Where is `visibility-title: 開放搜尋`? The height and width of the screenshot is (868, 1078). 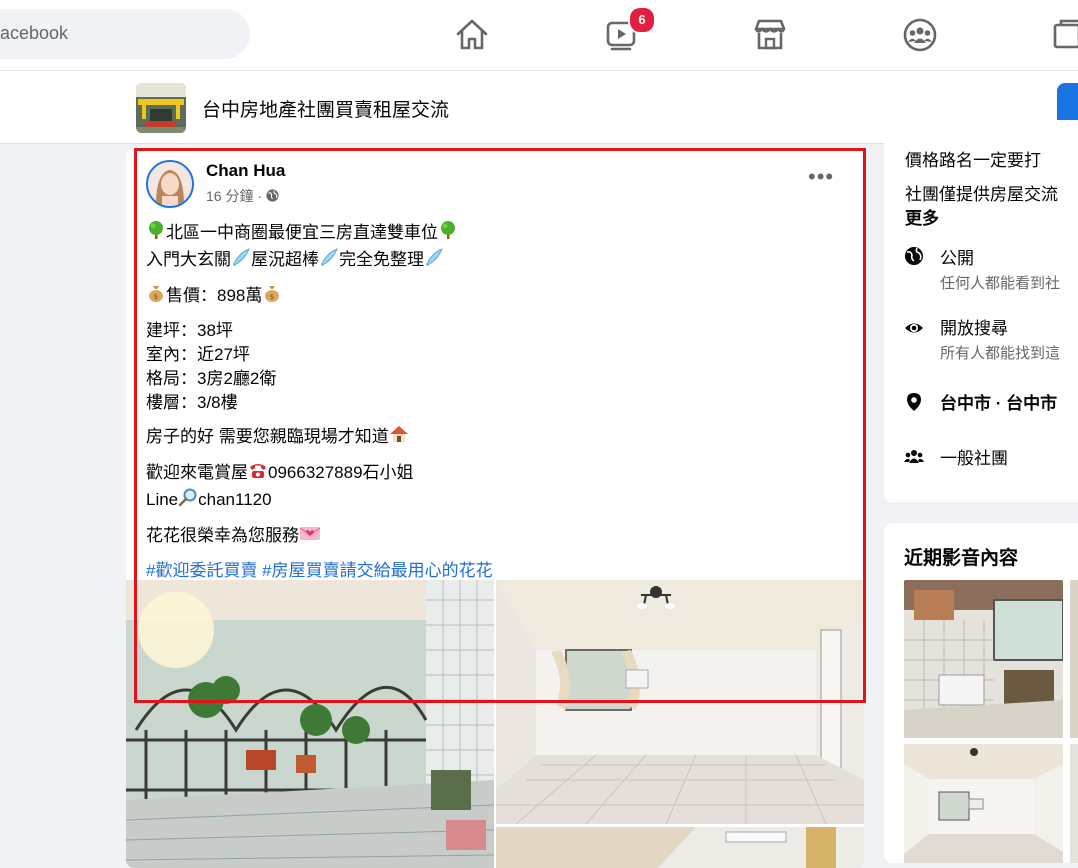
visibility-title: 開放搜尋 is located at coordinates (974, 328).